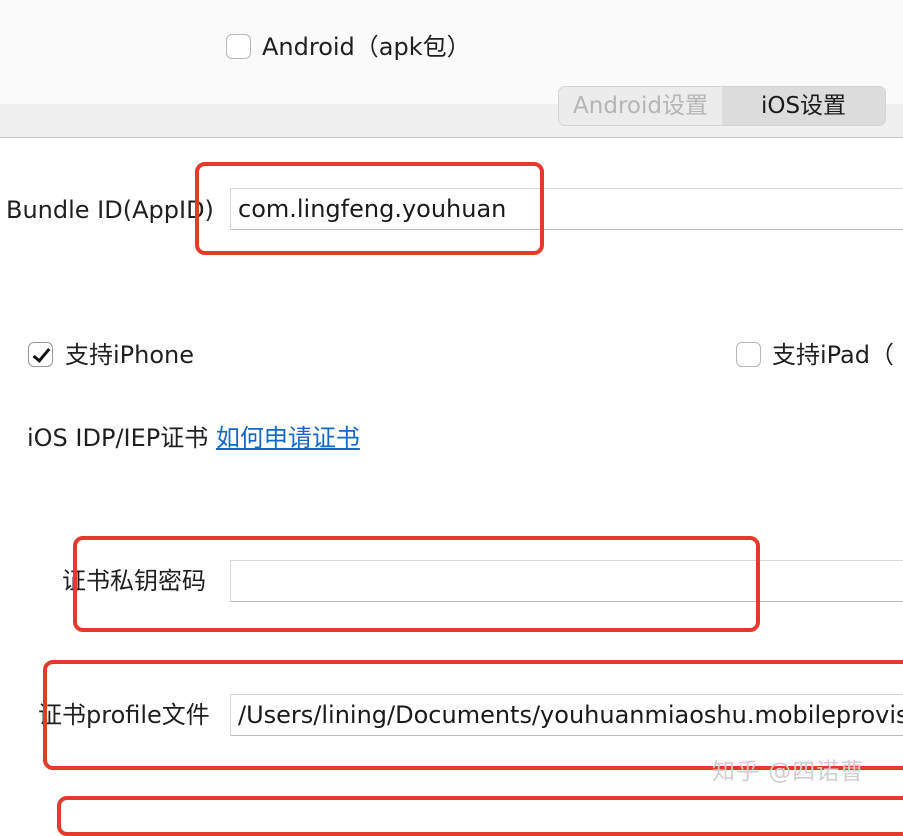 This screenshot has width=903, height=836. I want to click on private-key-highlight, so click(416, 584).